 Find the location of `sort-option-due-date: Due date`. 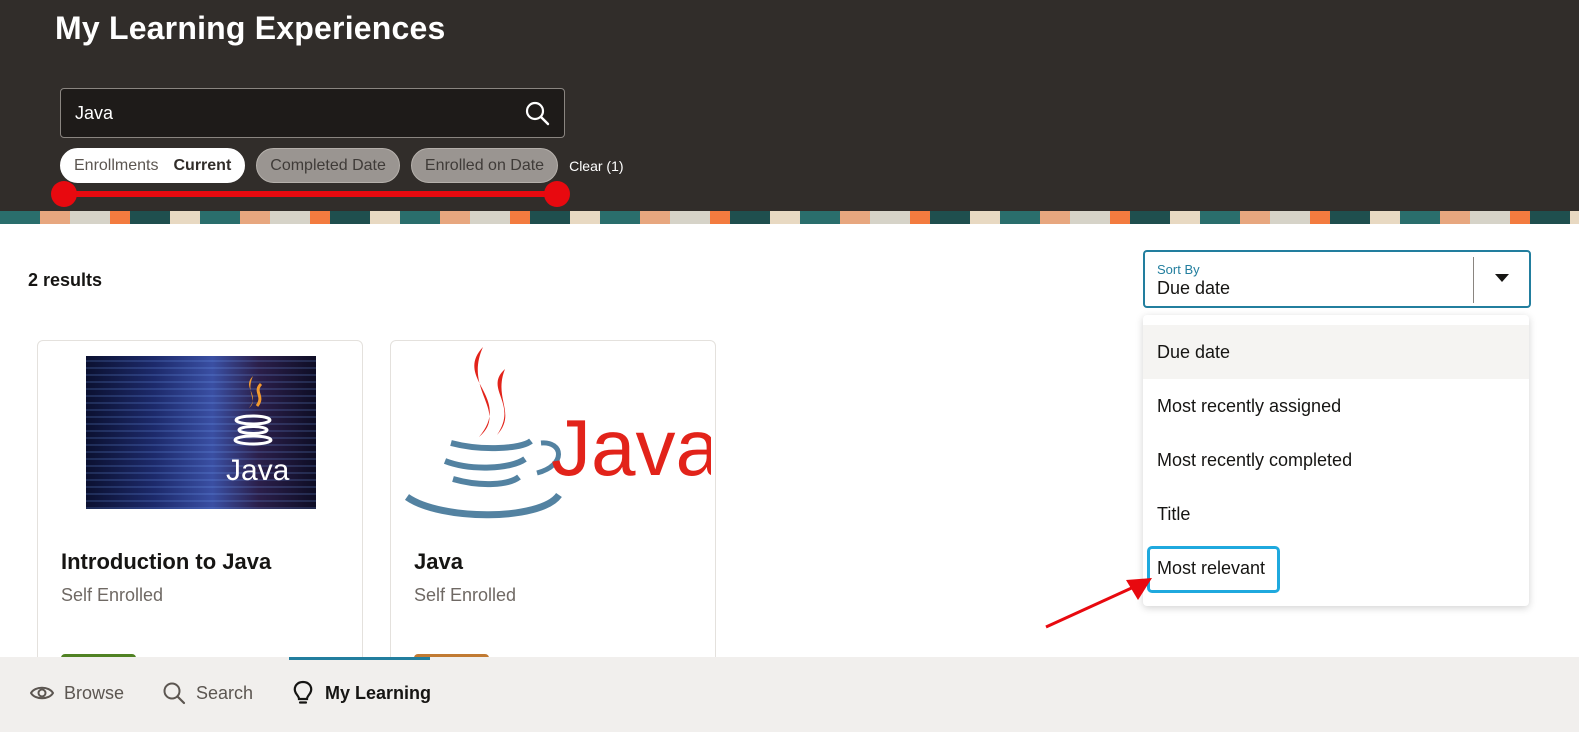

sort-option-due-date: Due date is located at coordinates (1336, 352).